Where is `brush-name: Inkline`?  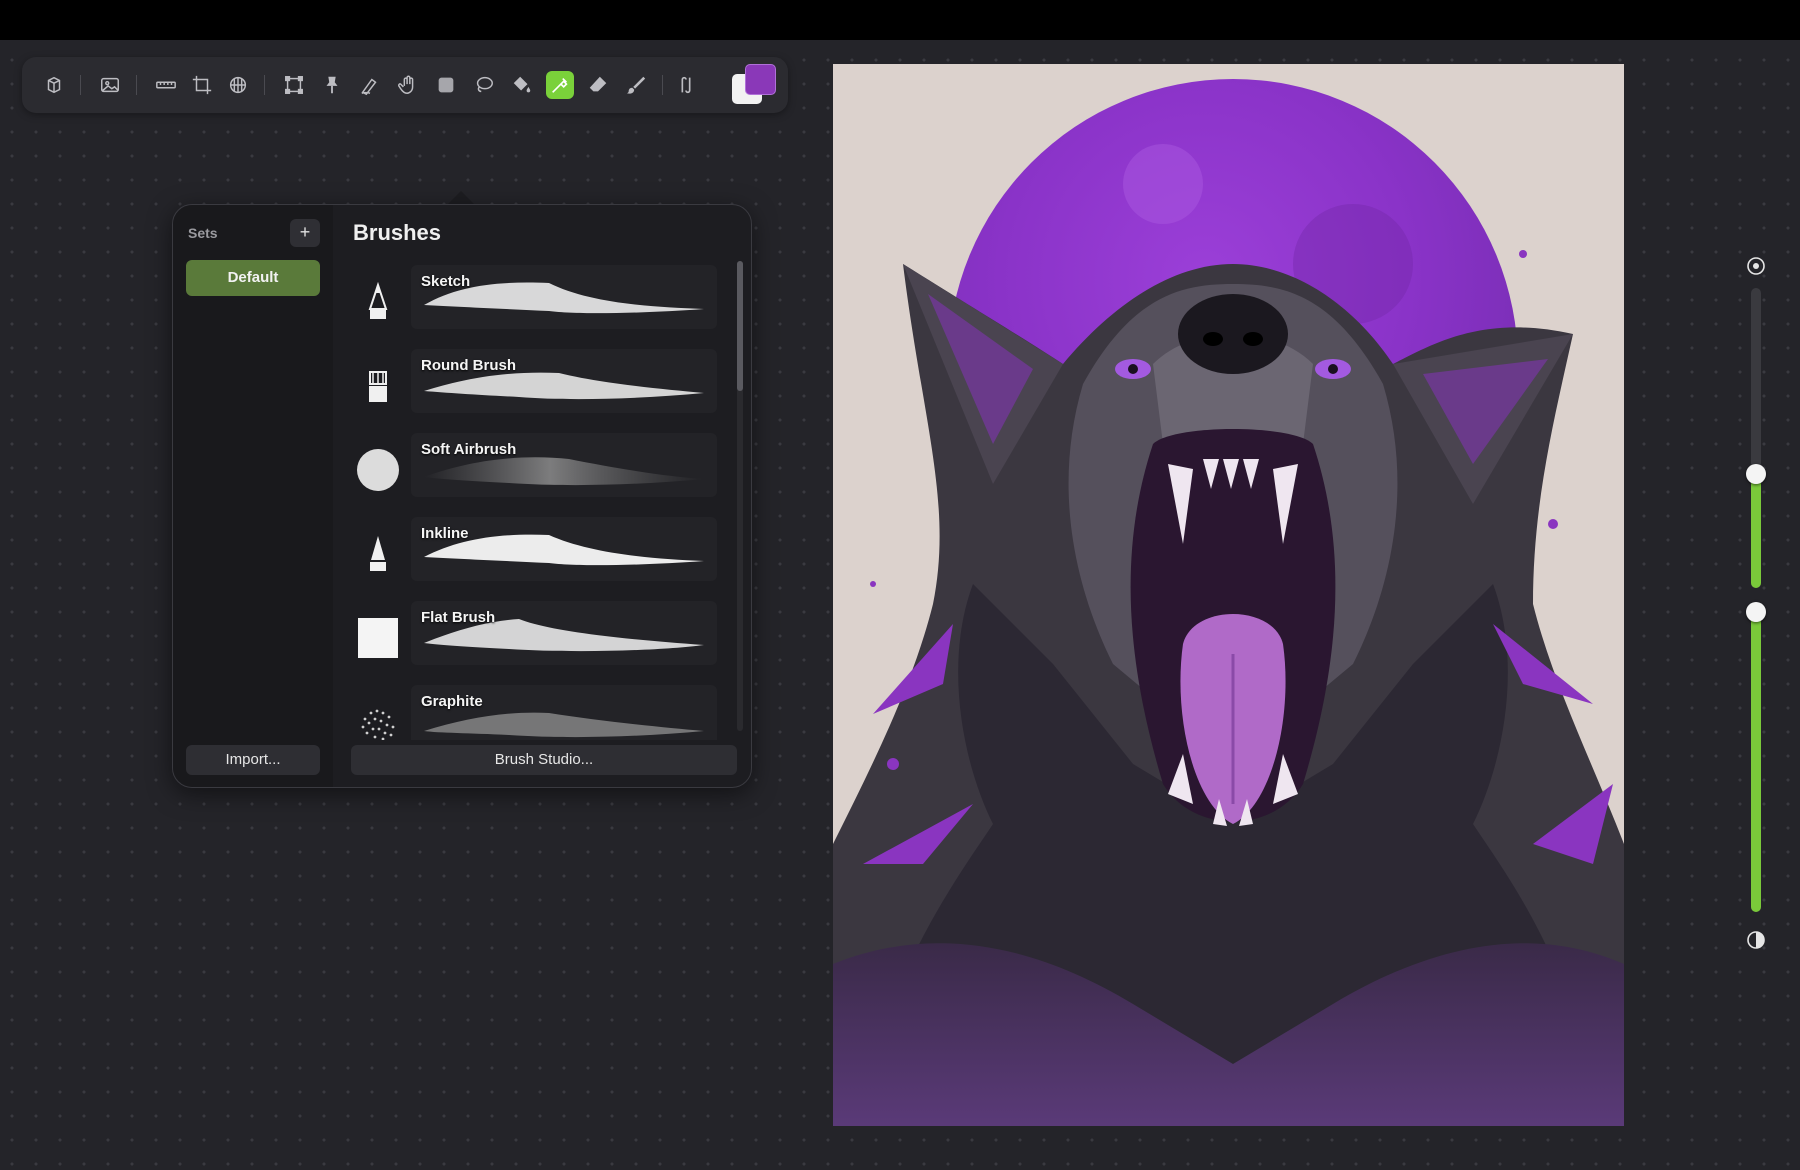
brush-name: Inkline is located at coordinates (445, 533).